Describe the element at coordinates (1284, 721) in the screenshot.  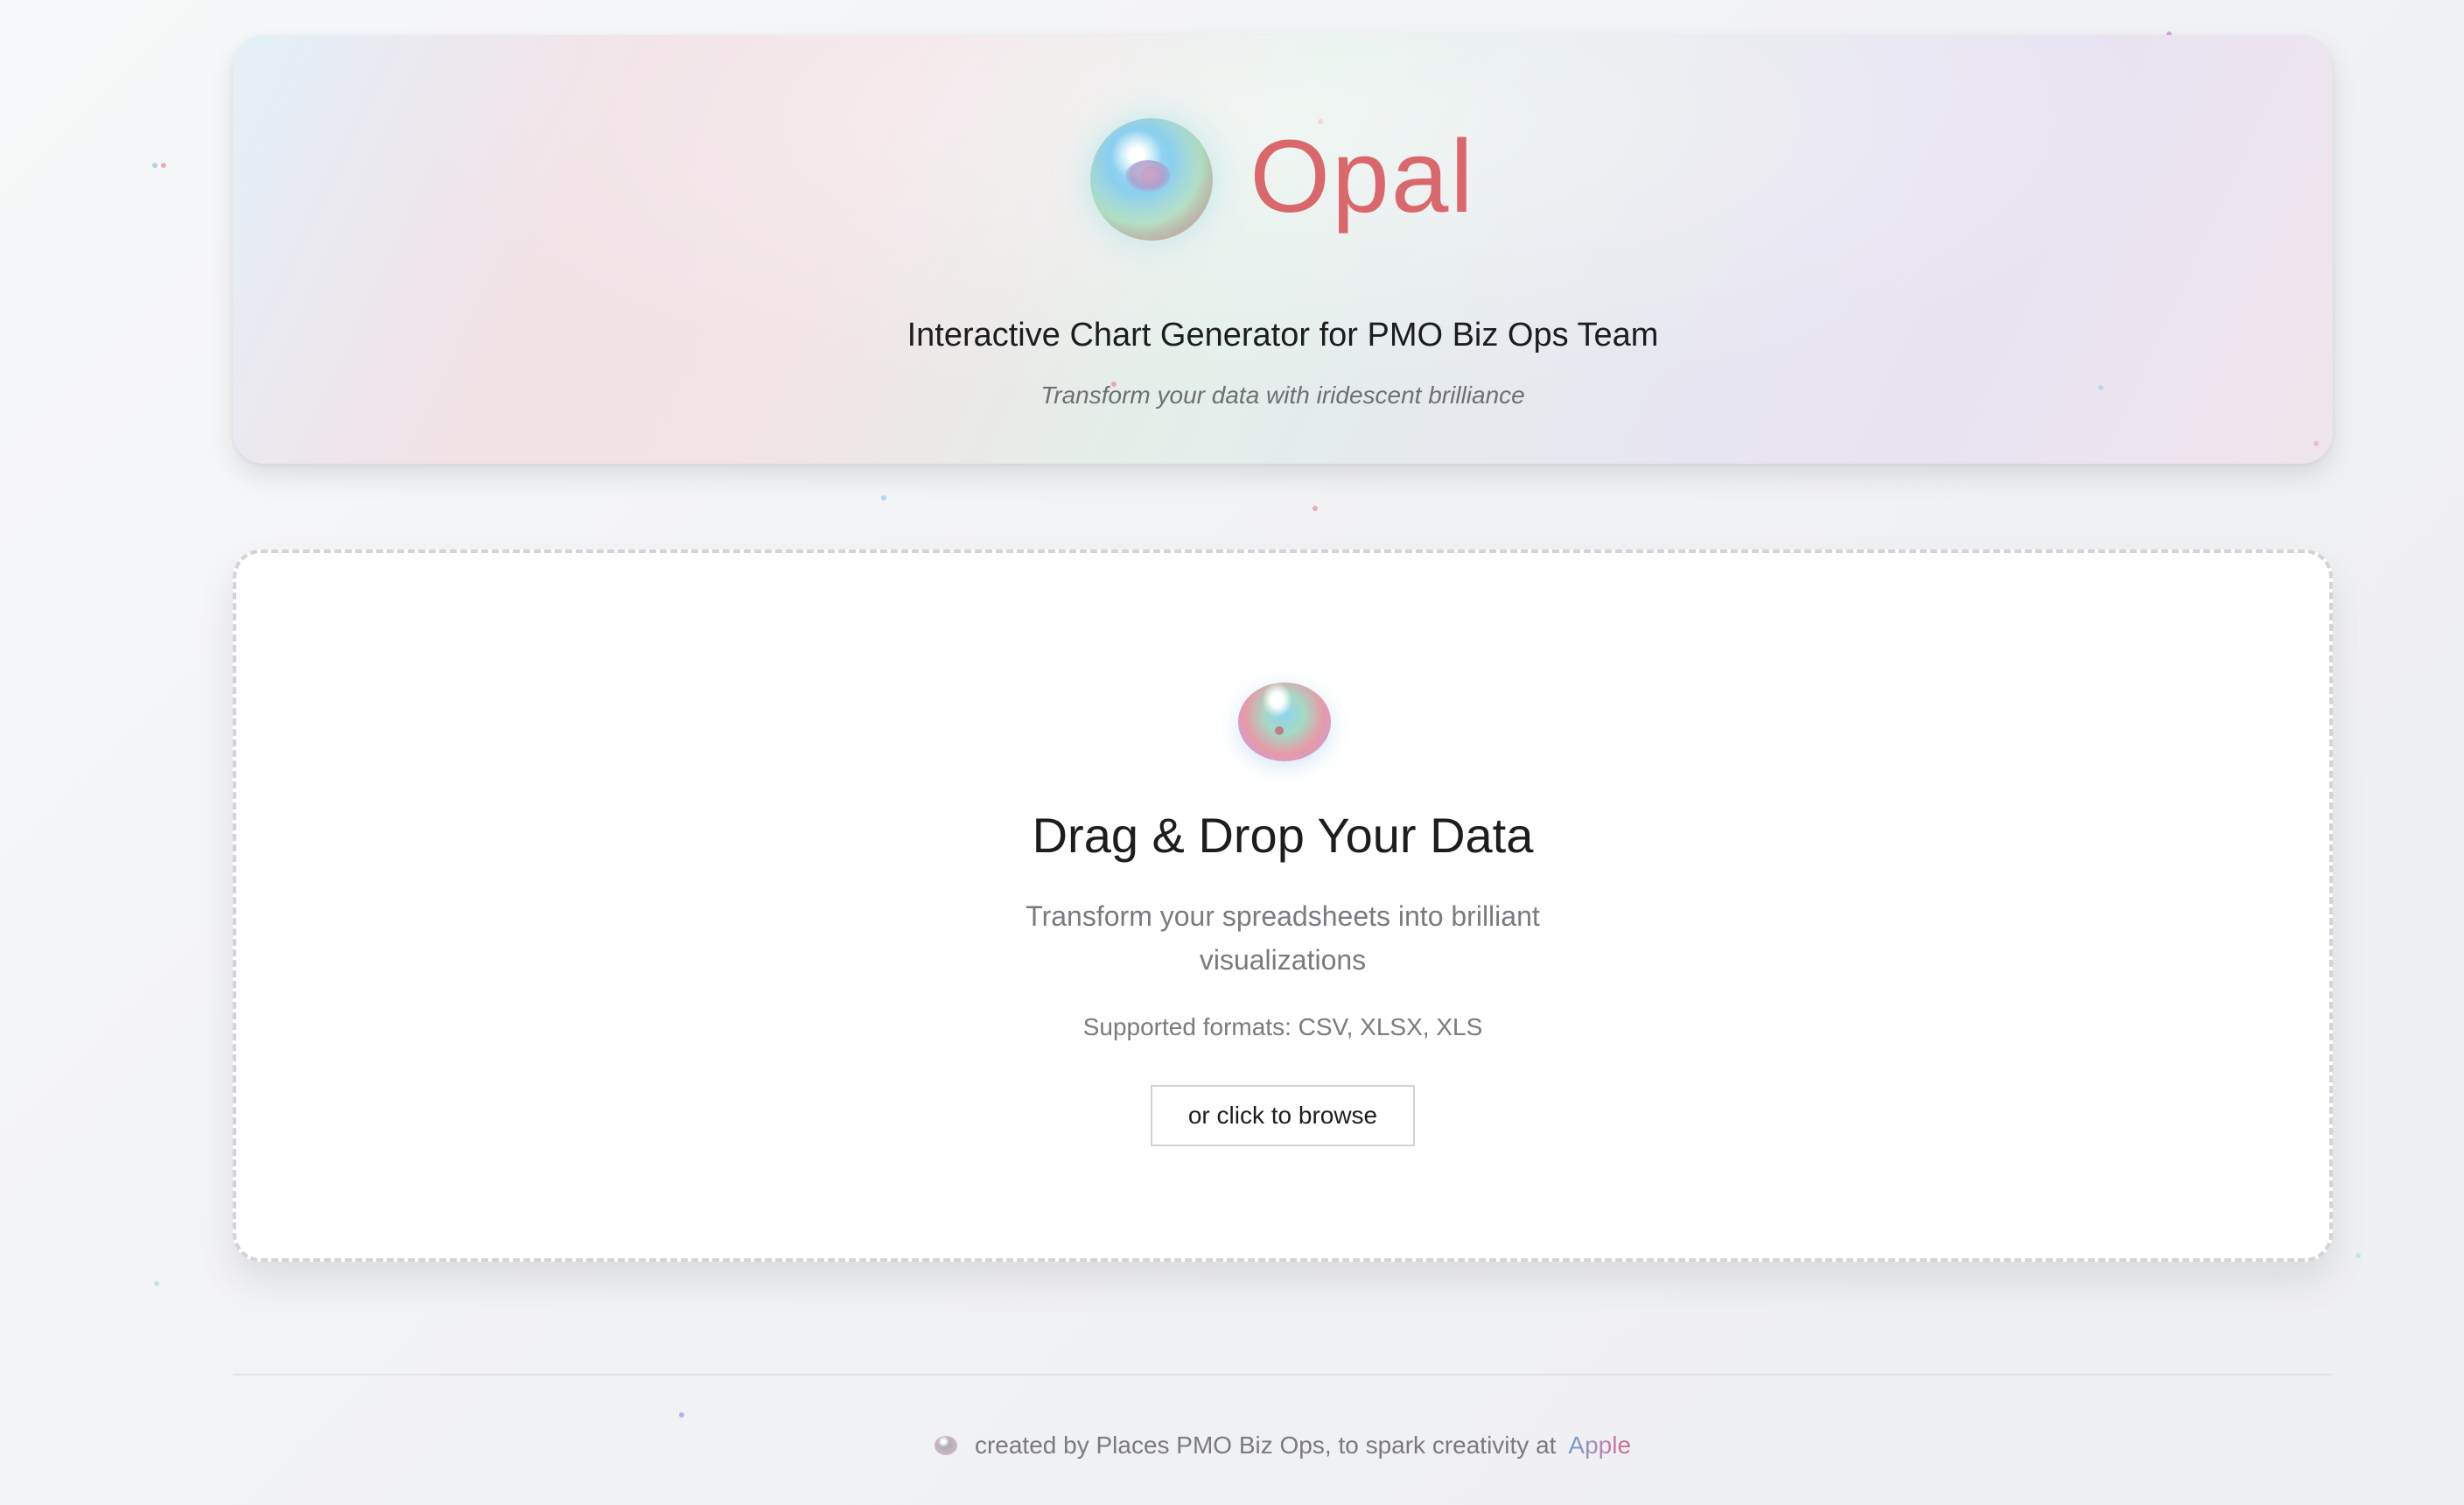
I see `upload-orb-icon` at that location.